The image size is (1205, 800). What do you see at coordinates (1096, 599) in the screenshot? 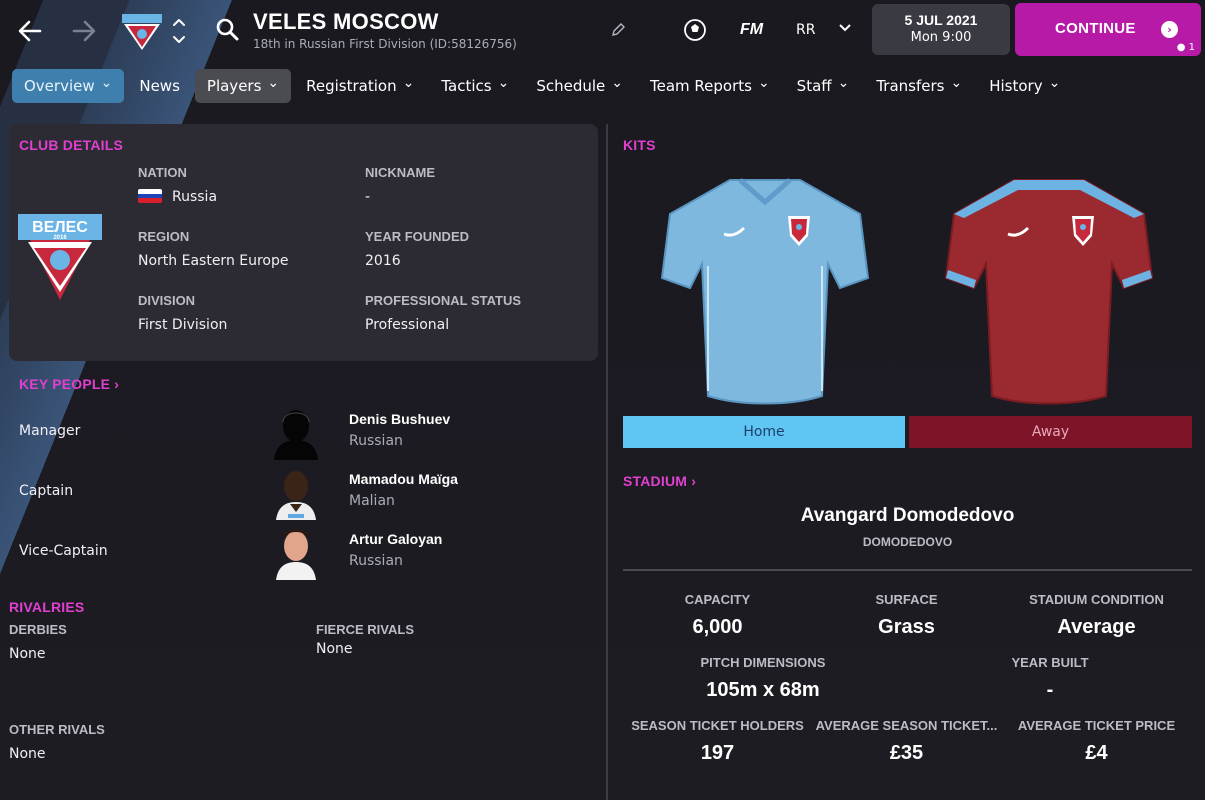
I see `condition-label: STADIUM CONDITION` at bounding box center [1096, 599].